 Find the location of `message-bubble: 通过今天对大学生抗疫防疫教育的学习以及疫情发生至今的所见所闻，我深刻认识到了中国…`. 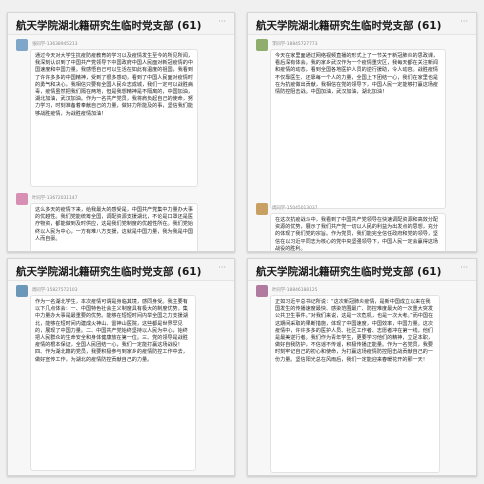

message-bubble: 通过今天对大学生抗疫防疫教育的学习以及疫情发生至今的所见所闻，我深刻认识到了中国… is located at coordinates (114, 118).